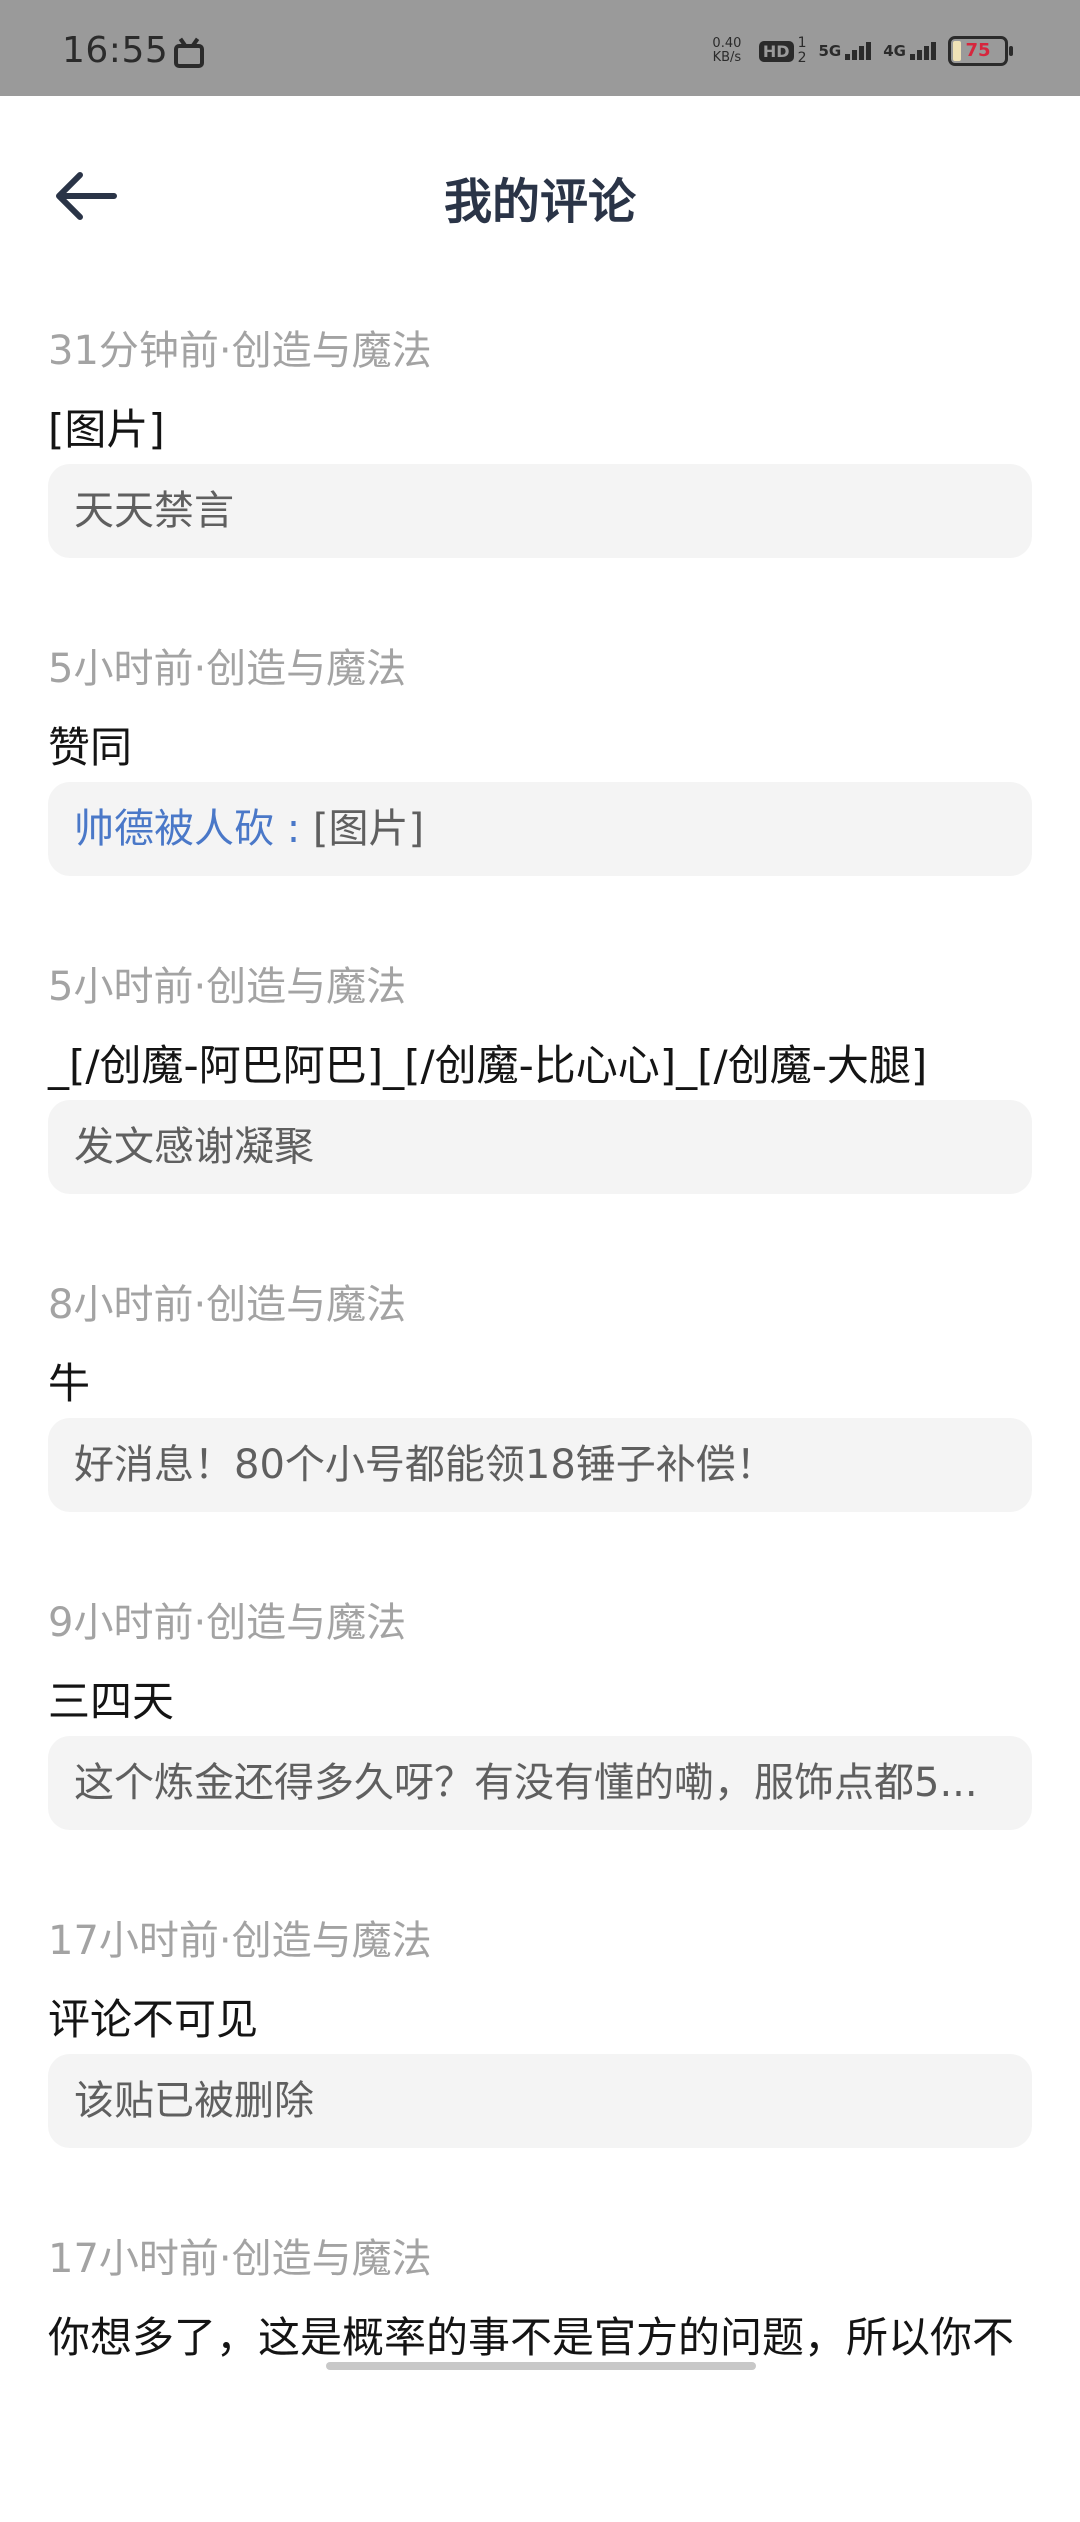  I want to click on signal-5g-label: 5G, so click(830, 51).